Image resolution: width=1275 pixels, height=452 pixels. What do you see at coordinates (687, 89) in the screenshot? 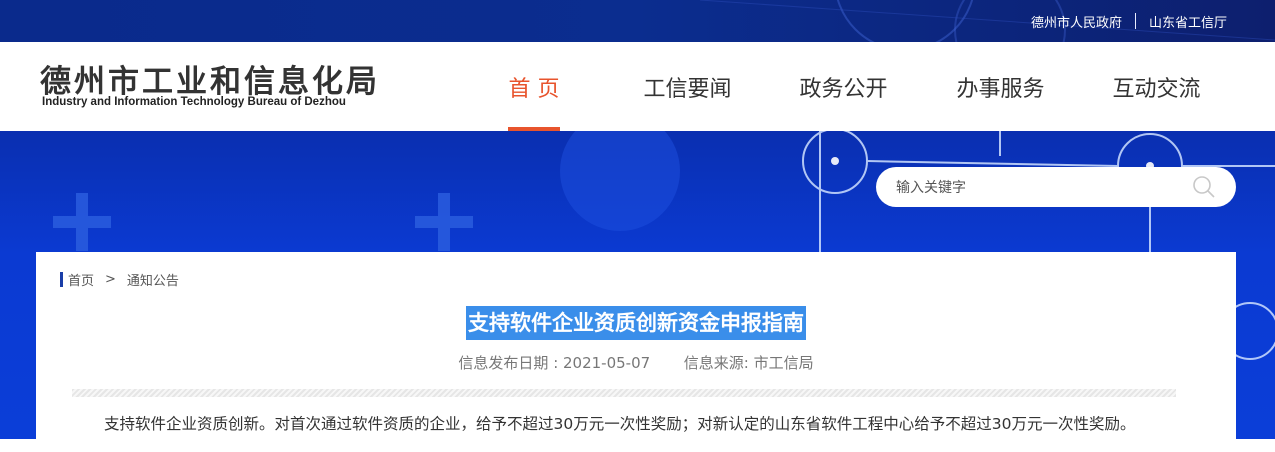
I see `nav-item-label: 工信要闻` at bounding box center [687, 89].